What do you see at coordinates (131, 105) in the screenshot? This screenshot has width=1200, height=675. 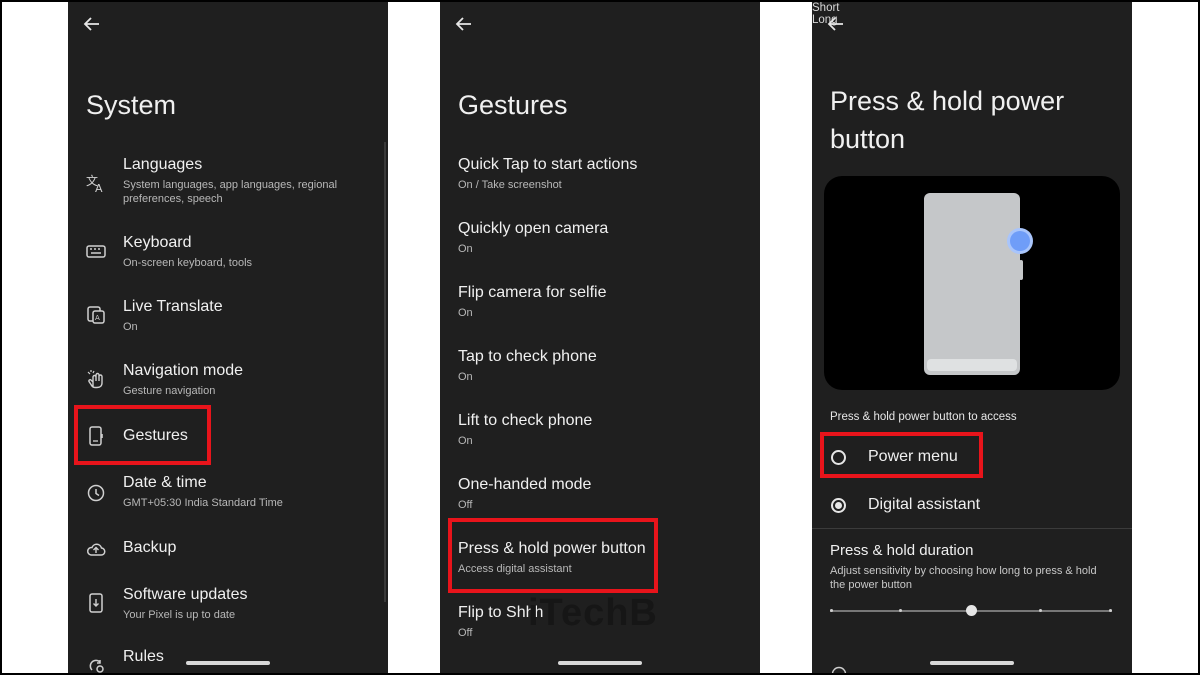 I see `page-title: System` at bounding box center [131, 105].